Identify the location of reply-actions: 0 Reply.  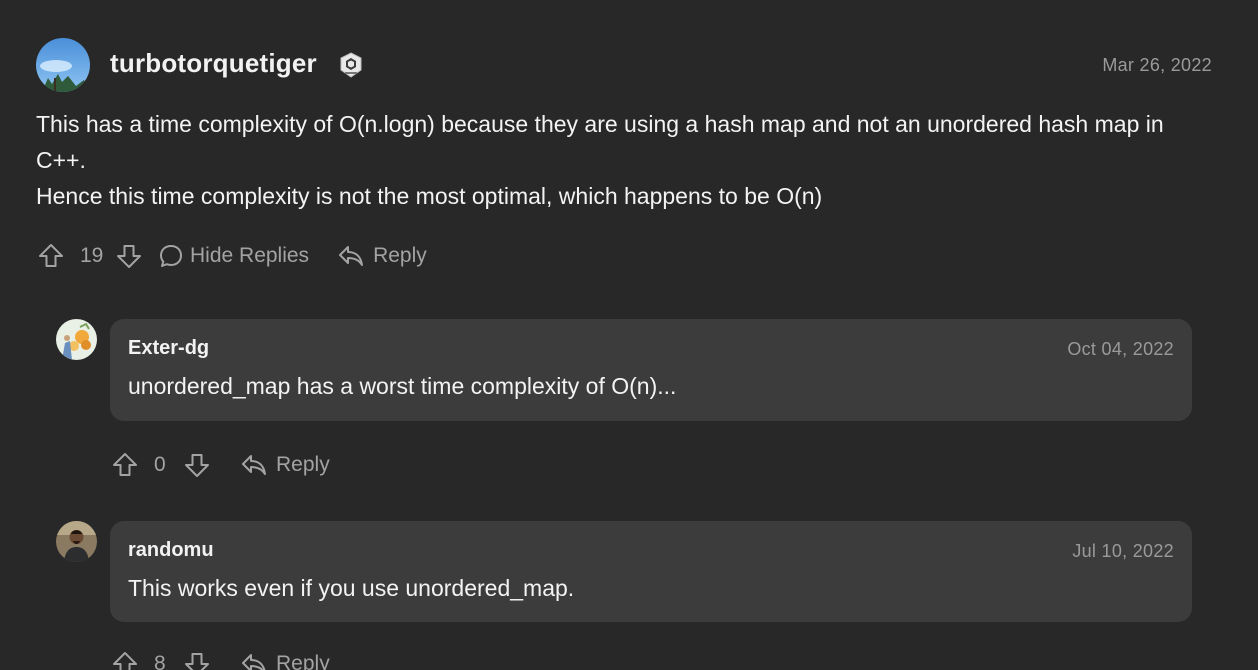
(220, 465).